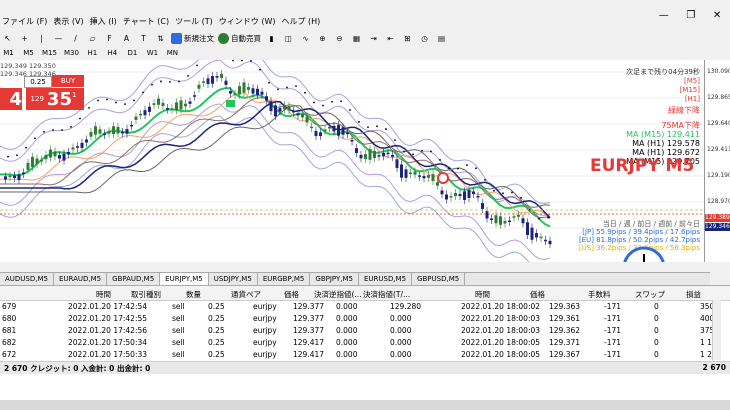 This screenshot has width=730, height=410. Describe the element at coordinates (684, 110) in the screenshot. I see `trend-label: 緑線下降` at that location.